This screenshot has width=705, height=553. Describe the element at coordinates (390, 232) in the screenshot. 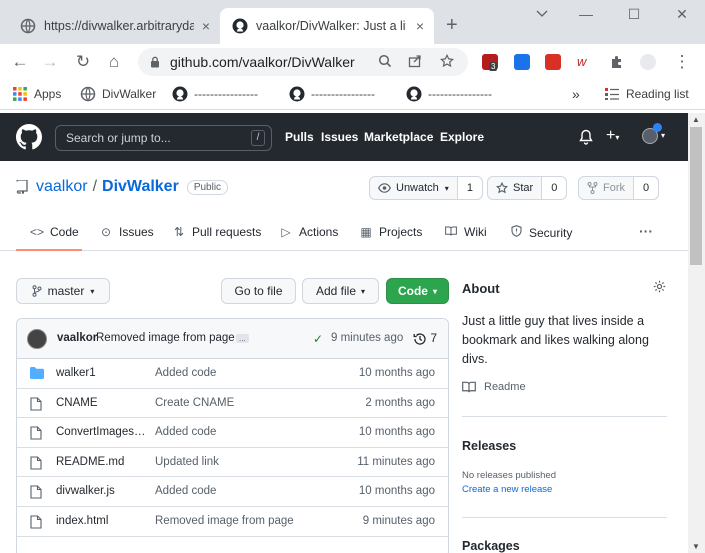

I see `tab-projects: ▦ Projects` at that location.